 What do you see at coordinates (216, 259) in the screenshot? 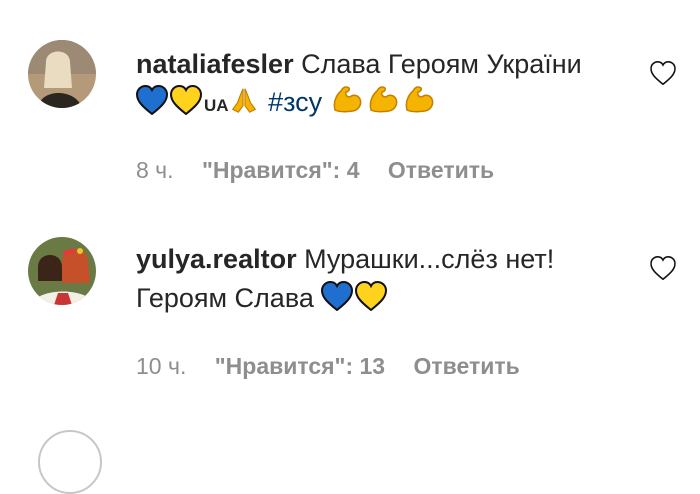
I see `username: yulya.realtor` at bounding box center [216, 259].